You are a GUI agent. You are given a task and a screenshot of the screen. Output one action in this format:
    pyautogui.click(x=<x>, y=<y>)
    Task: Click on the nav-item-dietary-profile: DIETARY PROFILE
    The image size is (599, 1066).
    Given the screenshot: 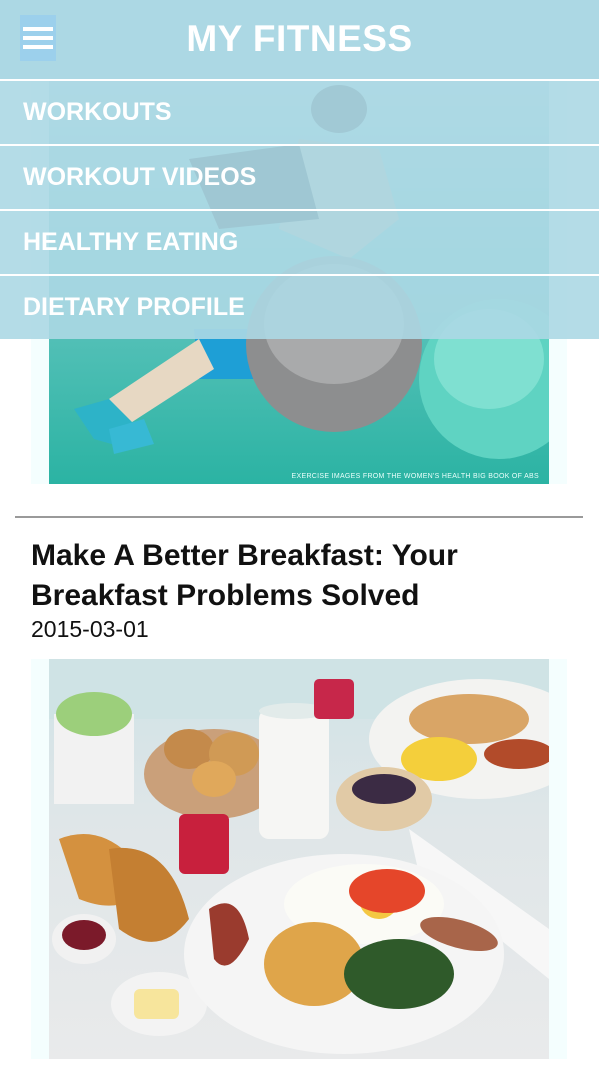 What is the action you would take?
    pyautogui.click(x=299, y=306)
    